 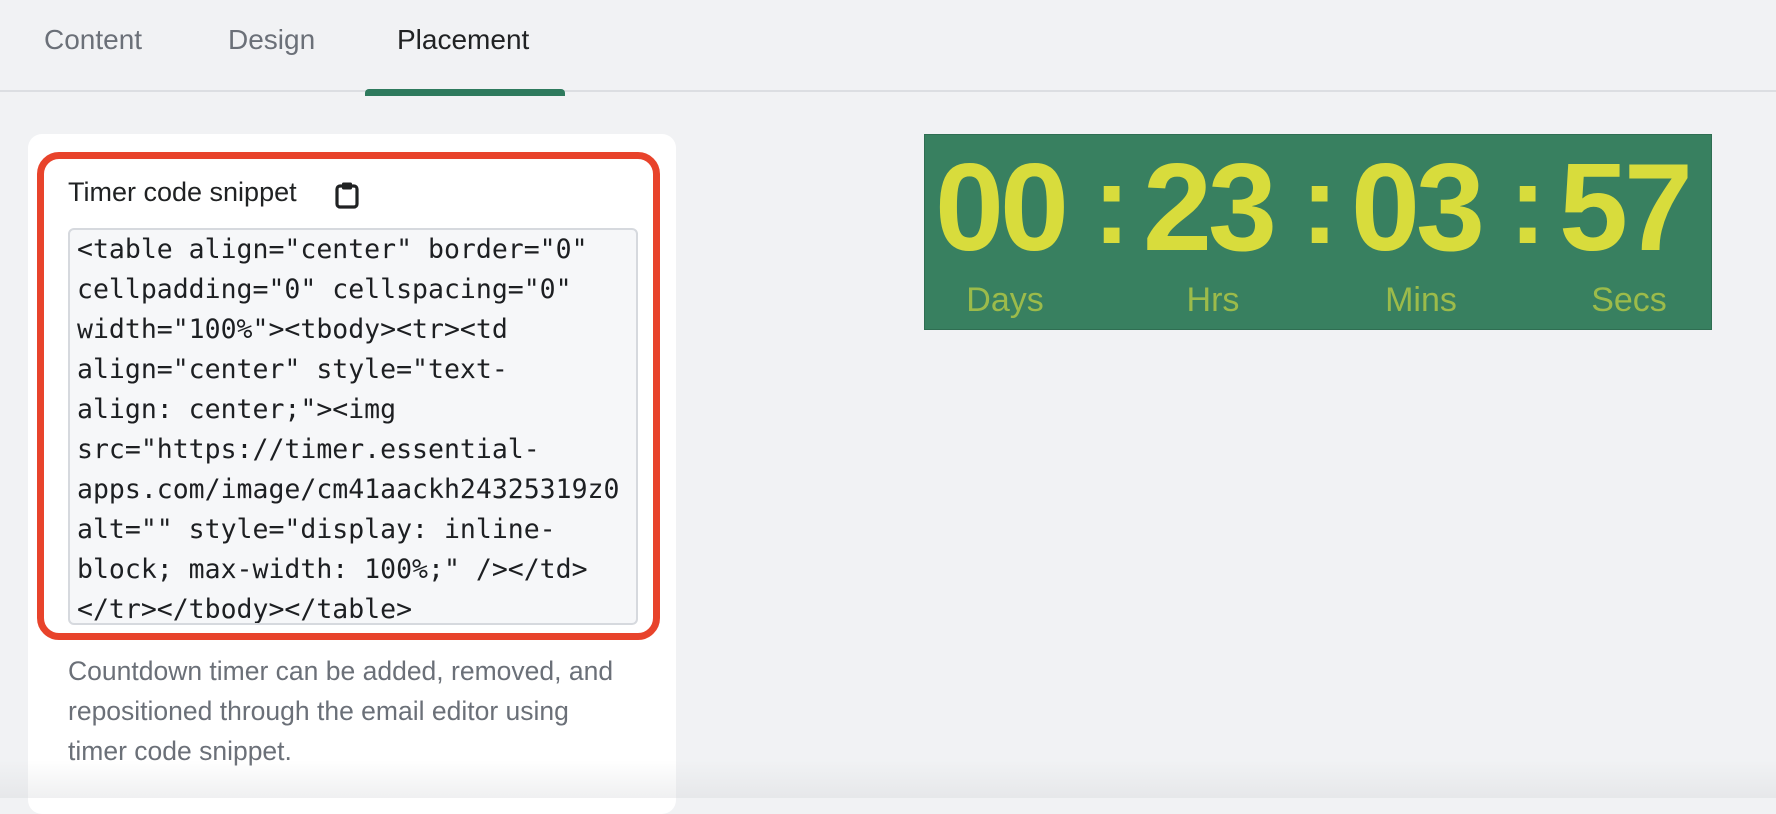 What do you see at coordinates (888, 48) in the screenshot?
I see `tab-bar: Content Design Placement` at bounding box center [888, 48].